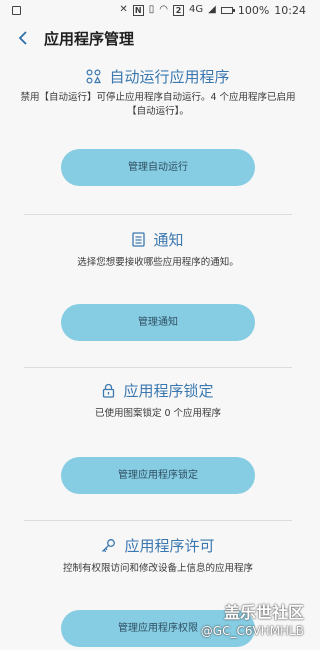 This screenshot has width=320, height=650. What do you see at coordinates (151, 9) in the screenshot?
I see `vibrate-icon: ▯` at bounding box center [151, 9].